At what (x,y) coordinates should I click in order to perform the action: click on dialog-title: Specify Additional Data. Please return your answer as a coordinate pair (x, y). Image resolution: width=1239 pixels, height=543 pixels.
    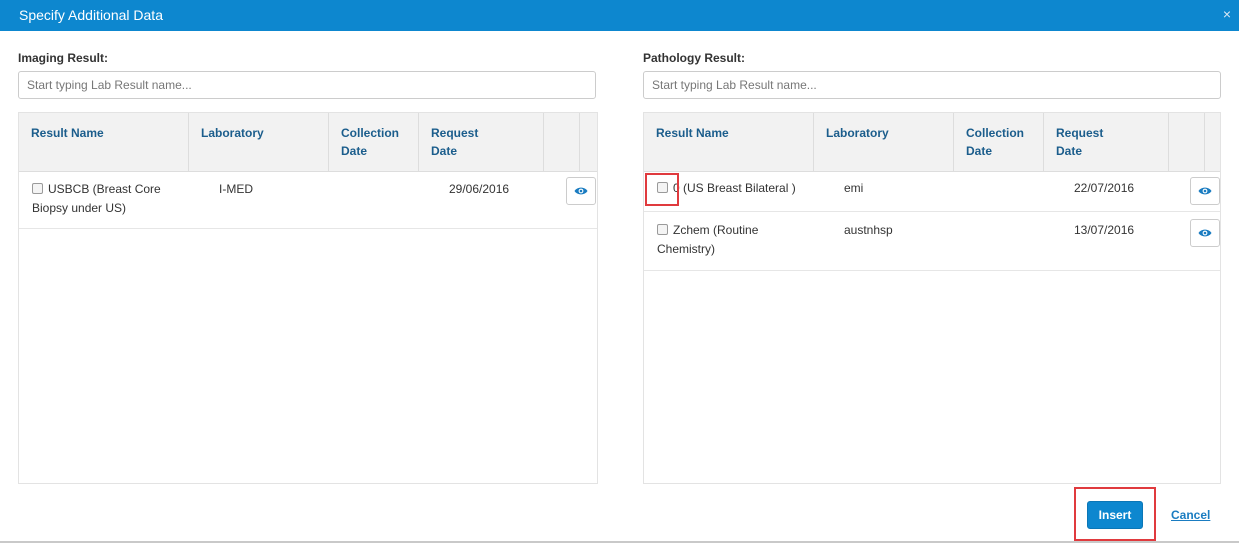
    Looking at the image, I should click on (91, 15).